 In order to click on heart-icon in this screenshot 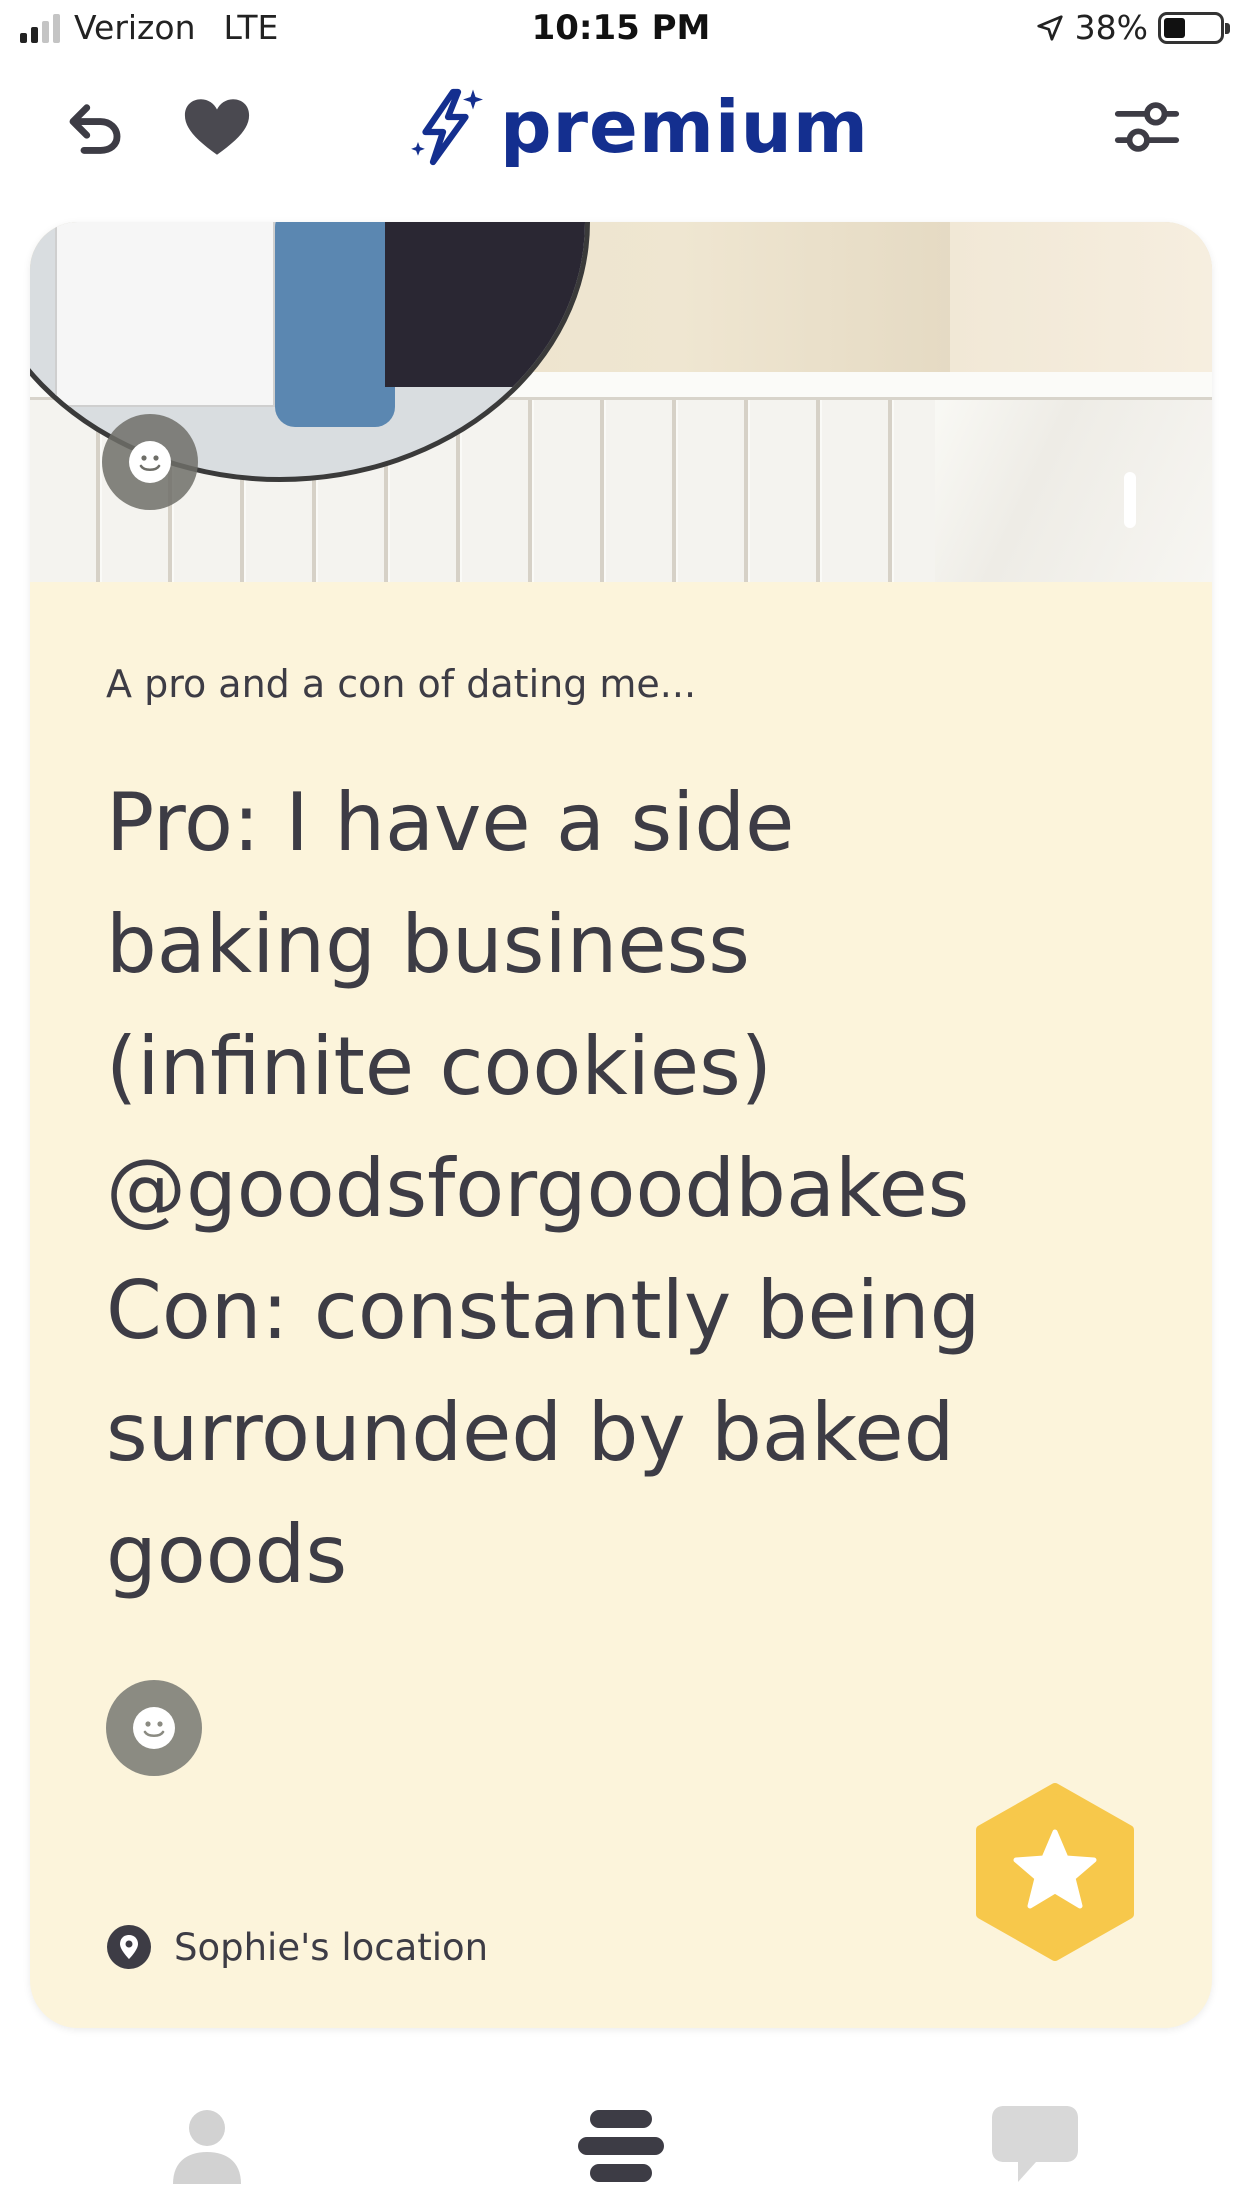, I will do `click(217, 127)`.